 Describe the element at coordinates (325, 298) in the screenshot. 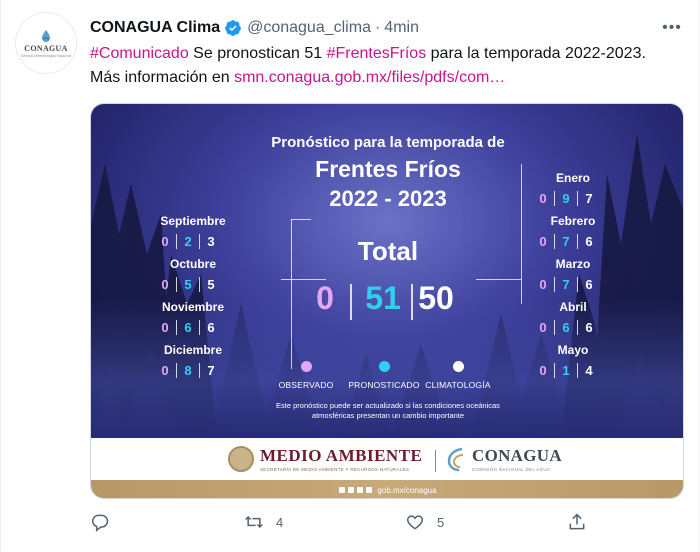

I see `total-observado: 0` at that location.